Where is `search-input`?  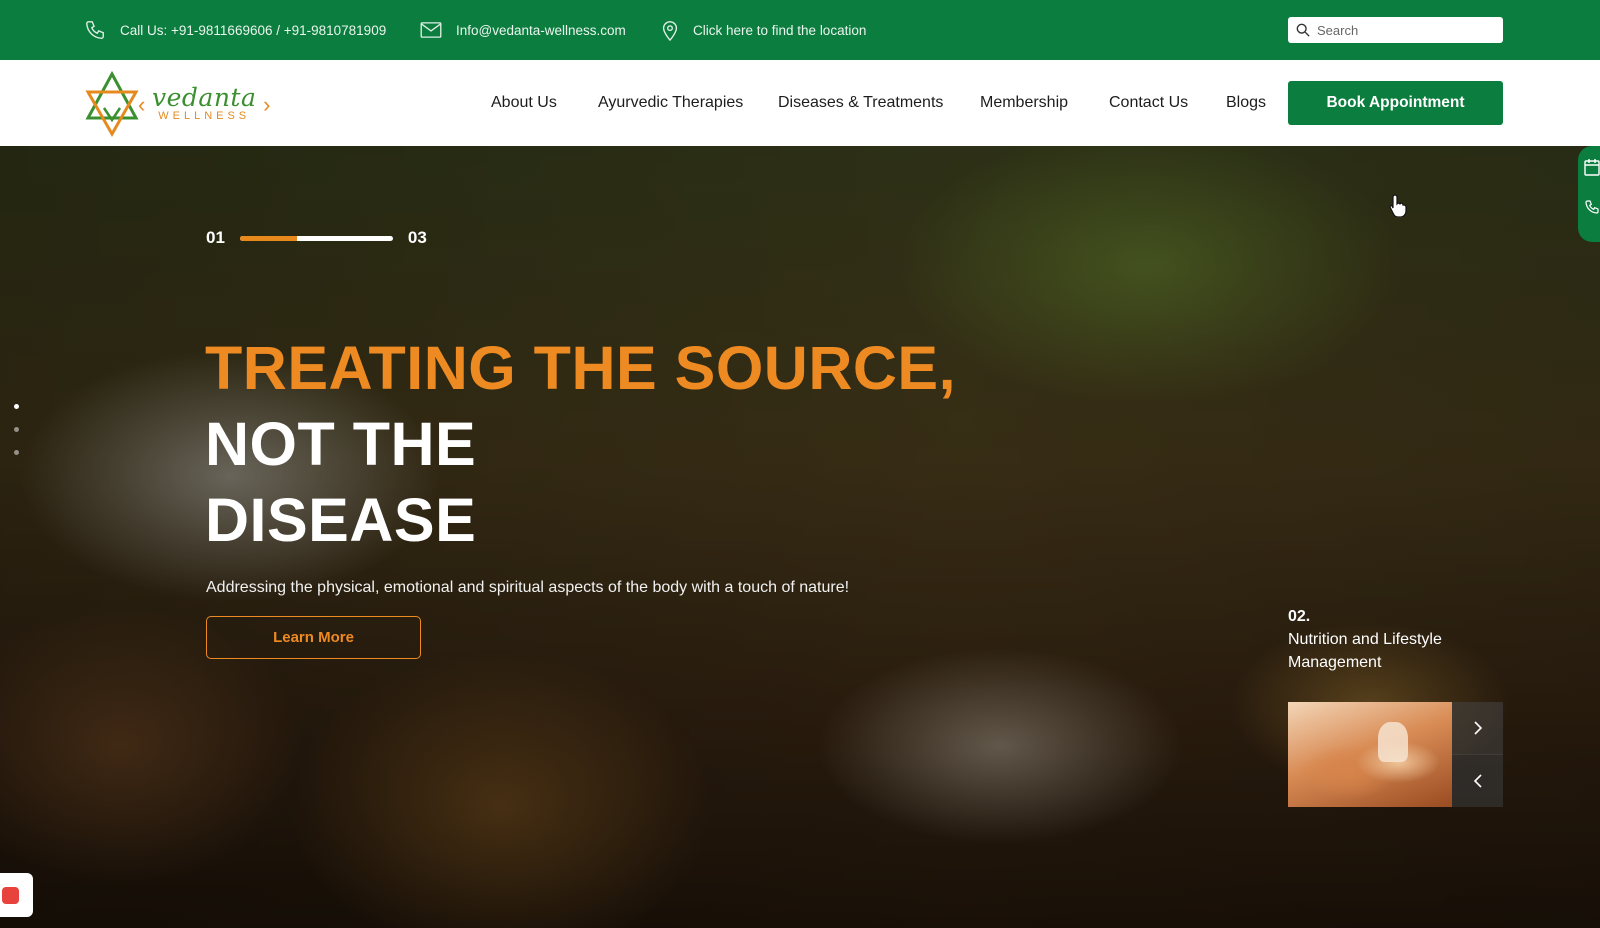 search-input is located at coordinates (1402, 30).